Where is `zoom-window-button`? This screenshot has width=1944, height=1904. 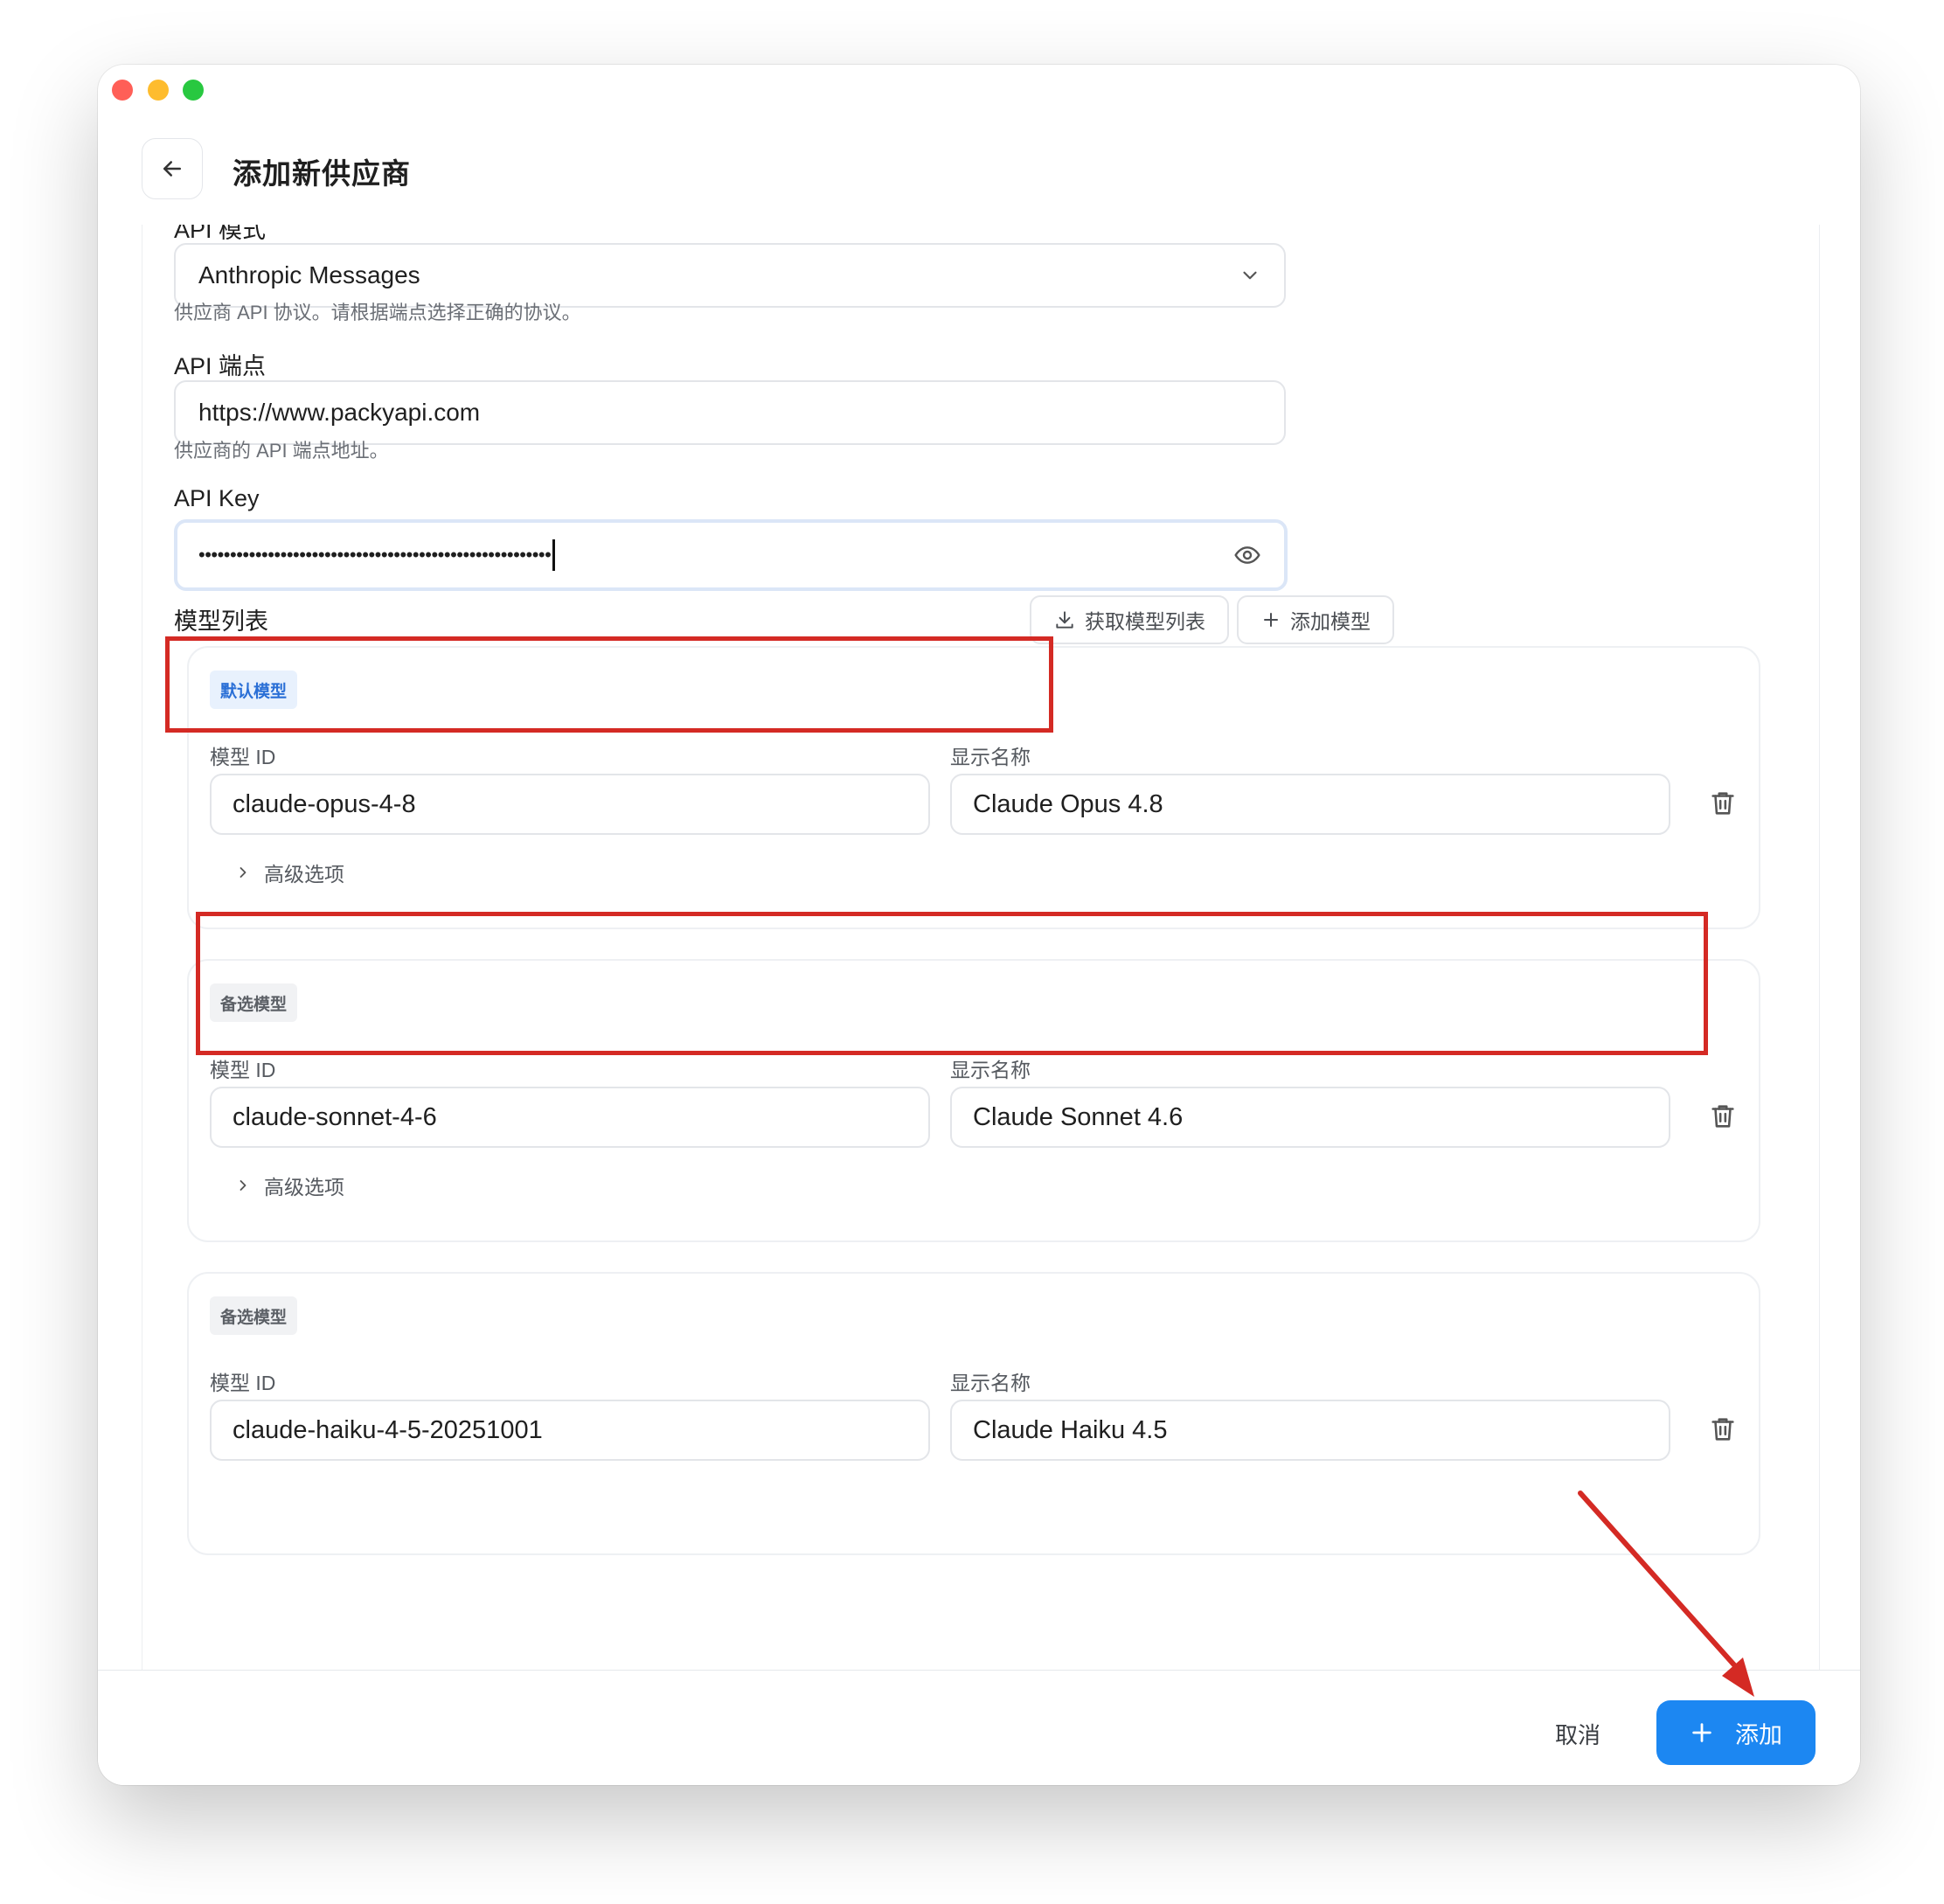 zoom-window-button is located at coordinates (193, 90).